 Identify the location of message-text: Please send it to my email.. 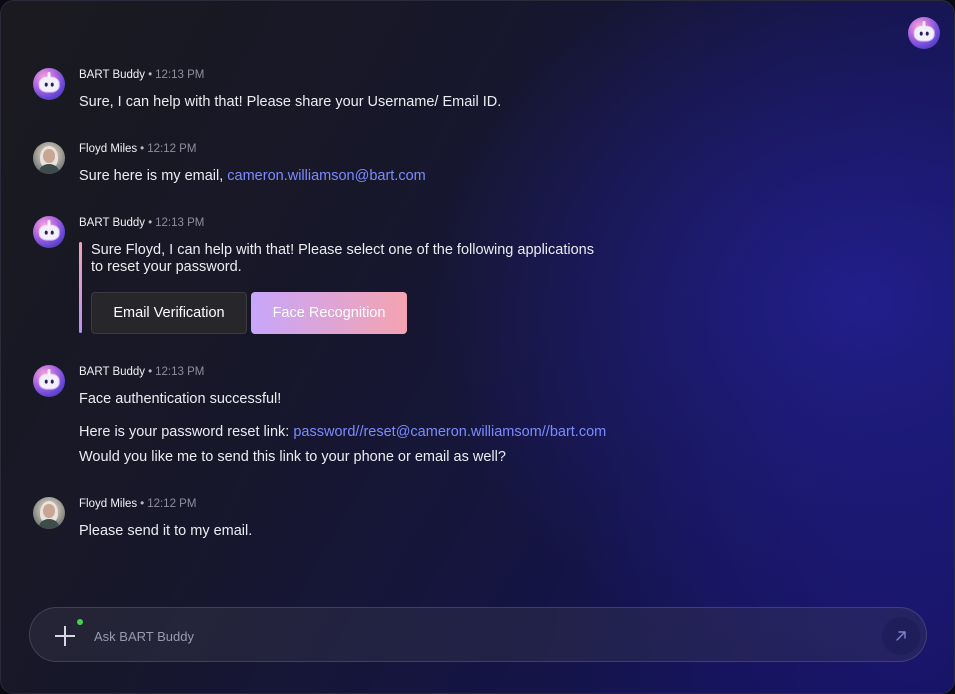
(166, 531).